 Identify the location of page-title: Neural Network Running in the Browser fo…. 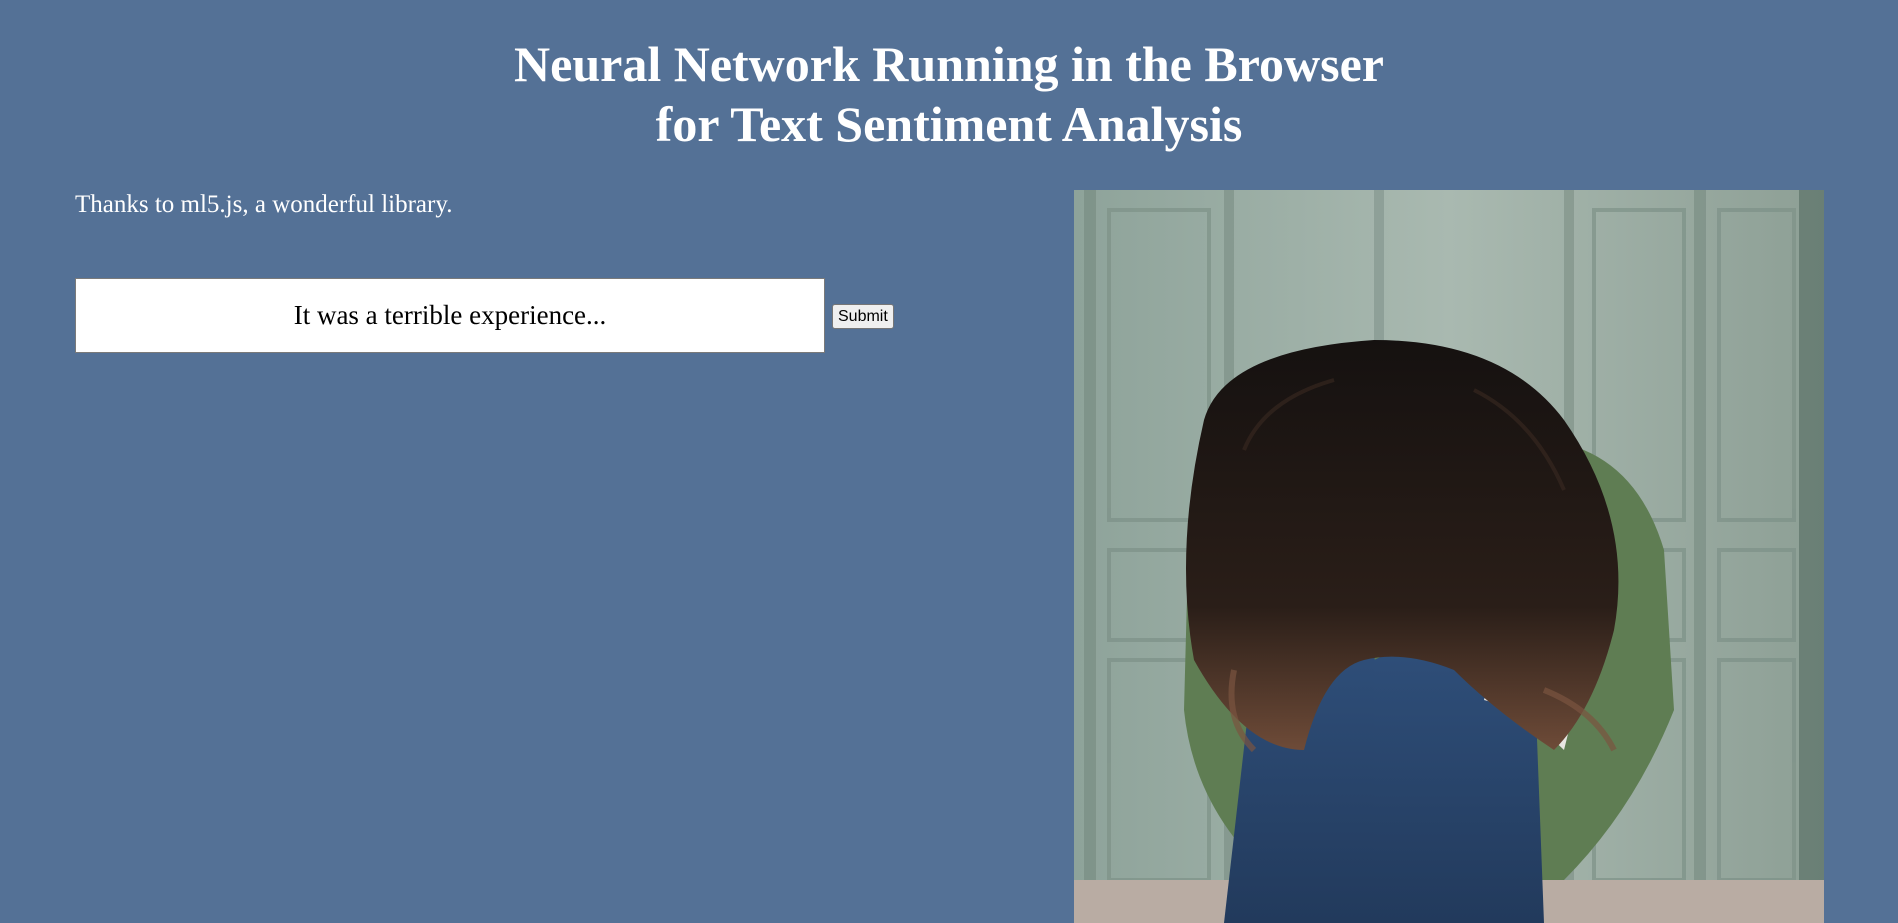
(949, 94).